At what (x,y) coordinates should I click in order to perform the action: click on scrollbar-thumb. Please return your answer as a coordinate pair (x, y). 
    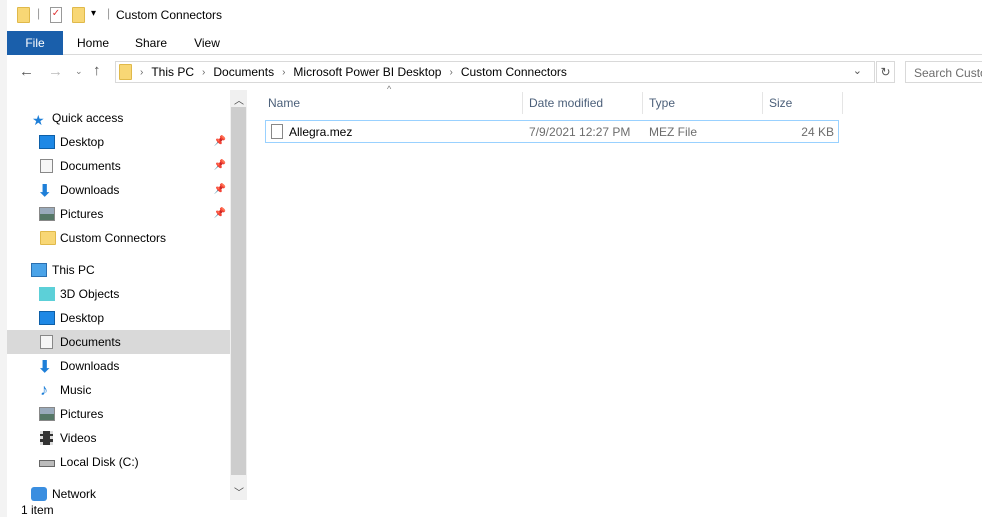
    Looking at the image, I should click on (238, 291).